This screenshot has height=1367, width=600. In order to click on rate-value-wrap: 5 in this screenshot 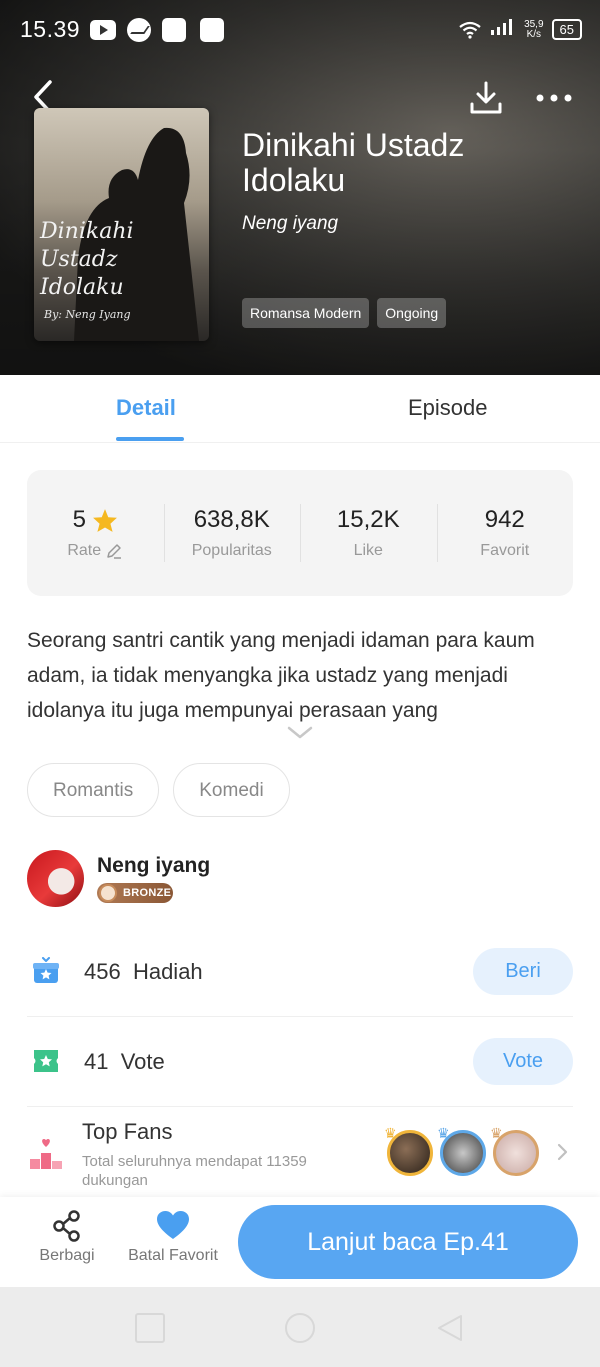, I will do `click(95, 520)`.